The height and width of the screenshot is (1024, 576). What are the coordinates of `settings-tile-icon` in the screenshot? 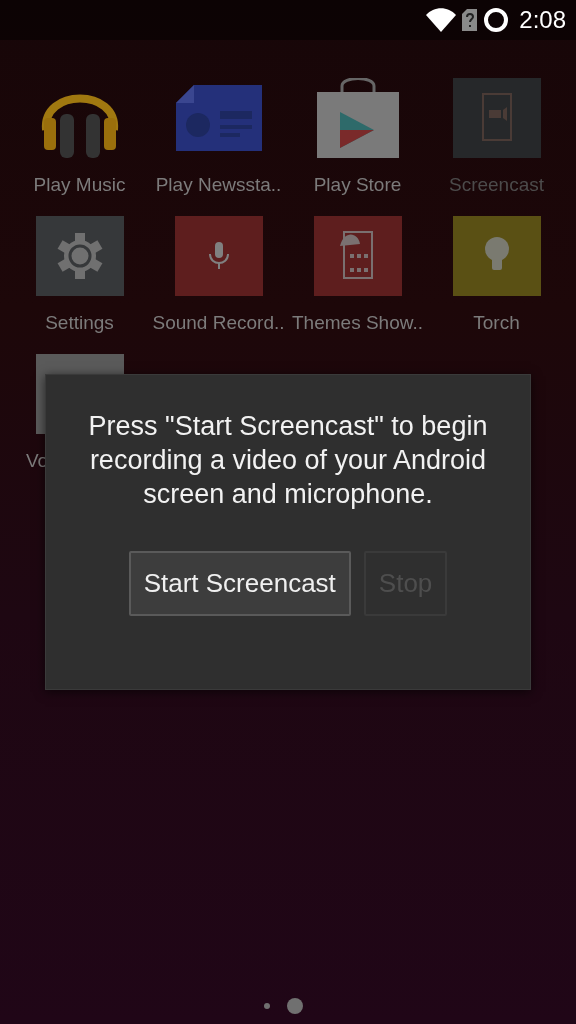 It's located at (79, 256).